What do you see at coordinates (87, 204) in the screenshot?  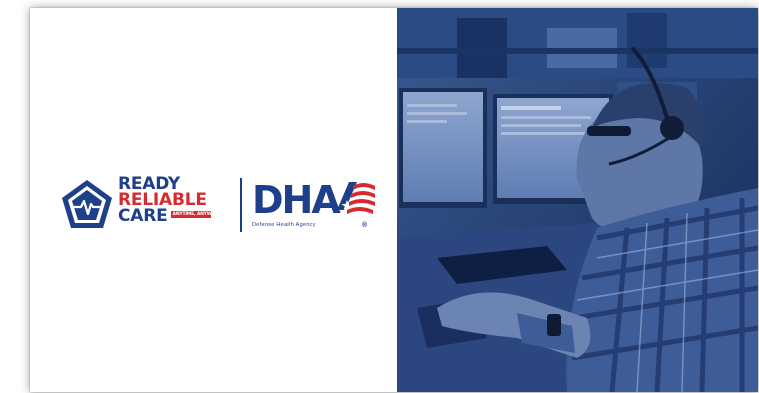 I see `pentagon-heartbeat-icon` at bounding box center [87, 204].